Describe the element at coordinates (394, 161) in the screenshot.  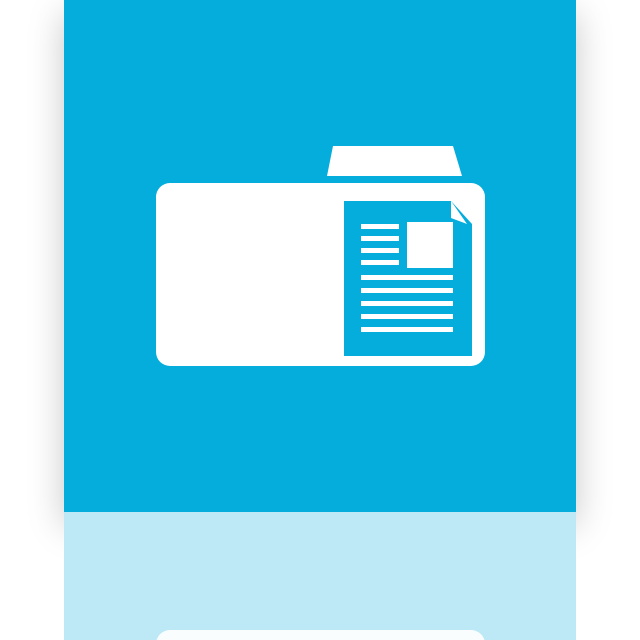
I see `folder-tab-shape` at that location.